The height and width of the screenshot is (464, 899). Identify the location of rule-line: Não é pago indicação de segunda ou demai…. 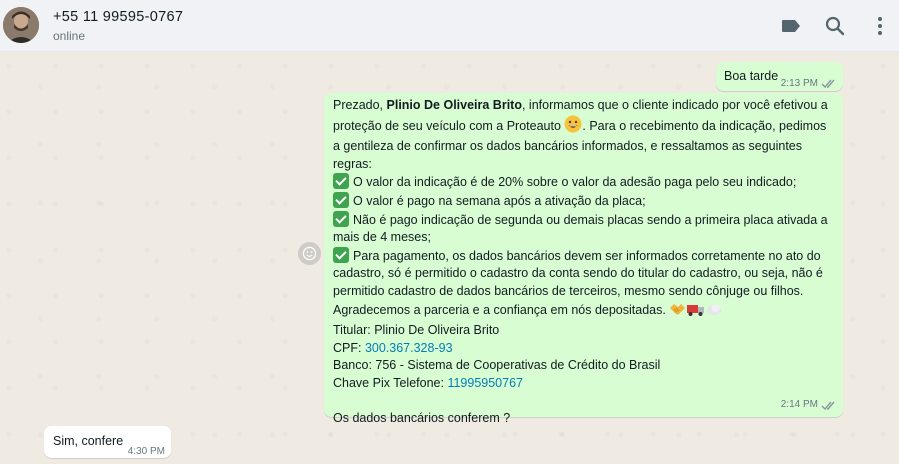
(586, 220).